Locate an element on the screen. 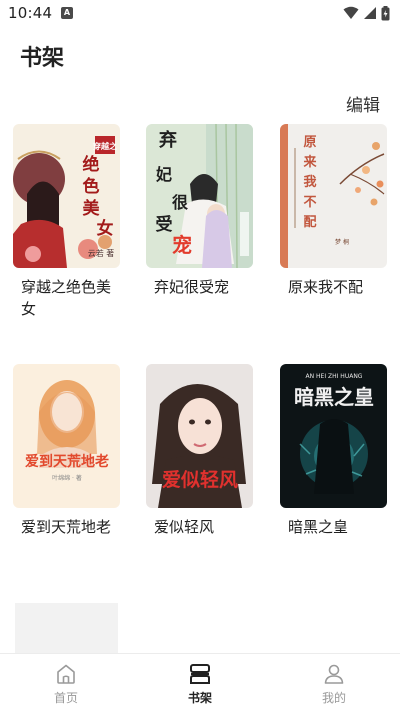 Image resolution: width=400 pixels, height=711 pixels. book-title: 弃妃很受宠 is located at coordinates (192, 287).